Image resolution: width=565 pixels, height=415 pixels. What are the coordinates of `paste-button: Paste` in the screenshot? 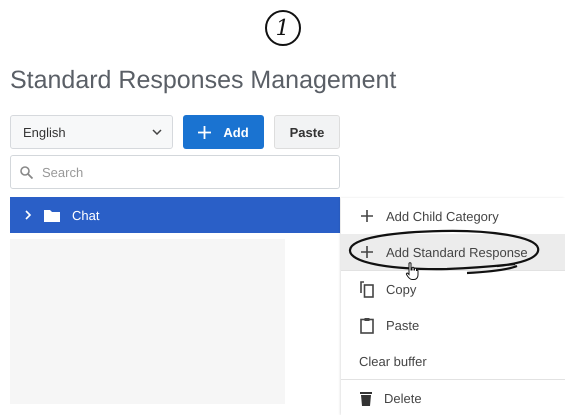 It's located at (307, 132).